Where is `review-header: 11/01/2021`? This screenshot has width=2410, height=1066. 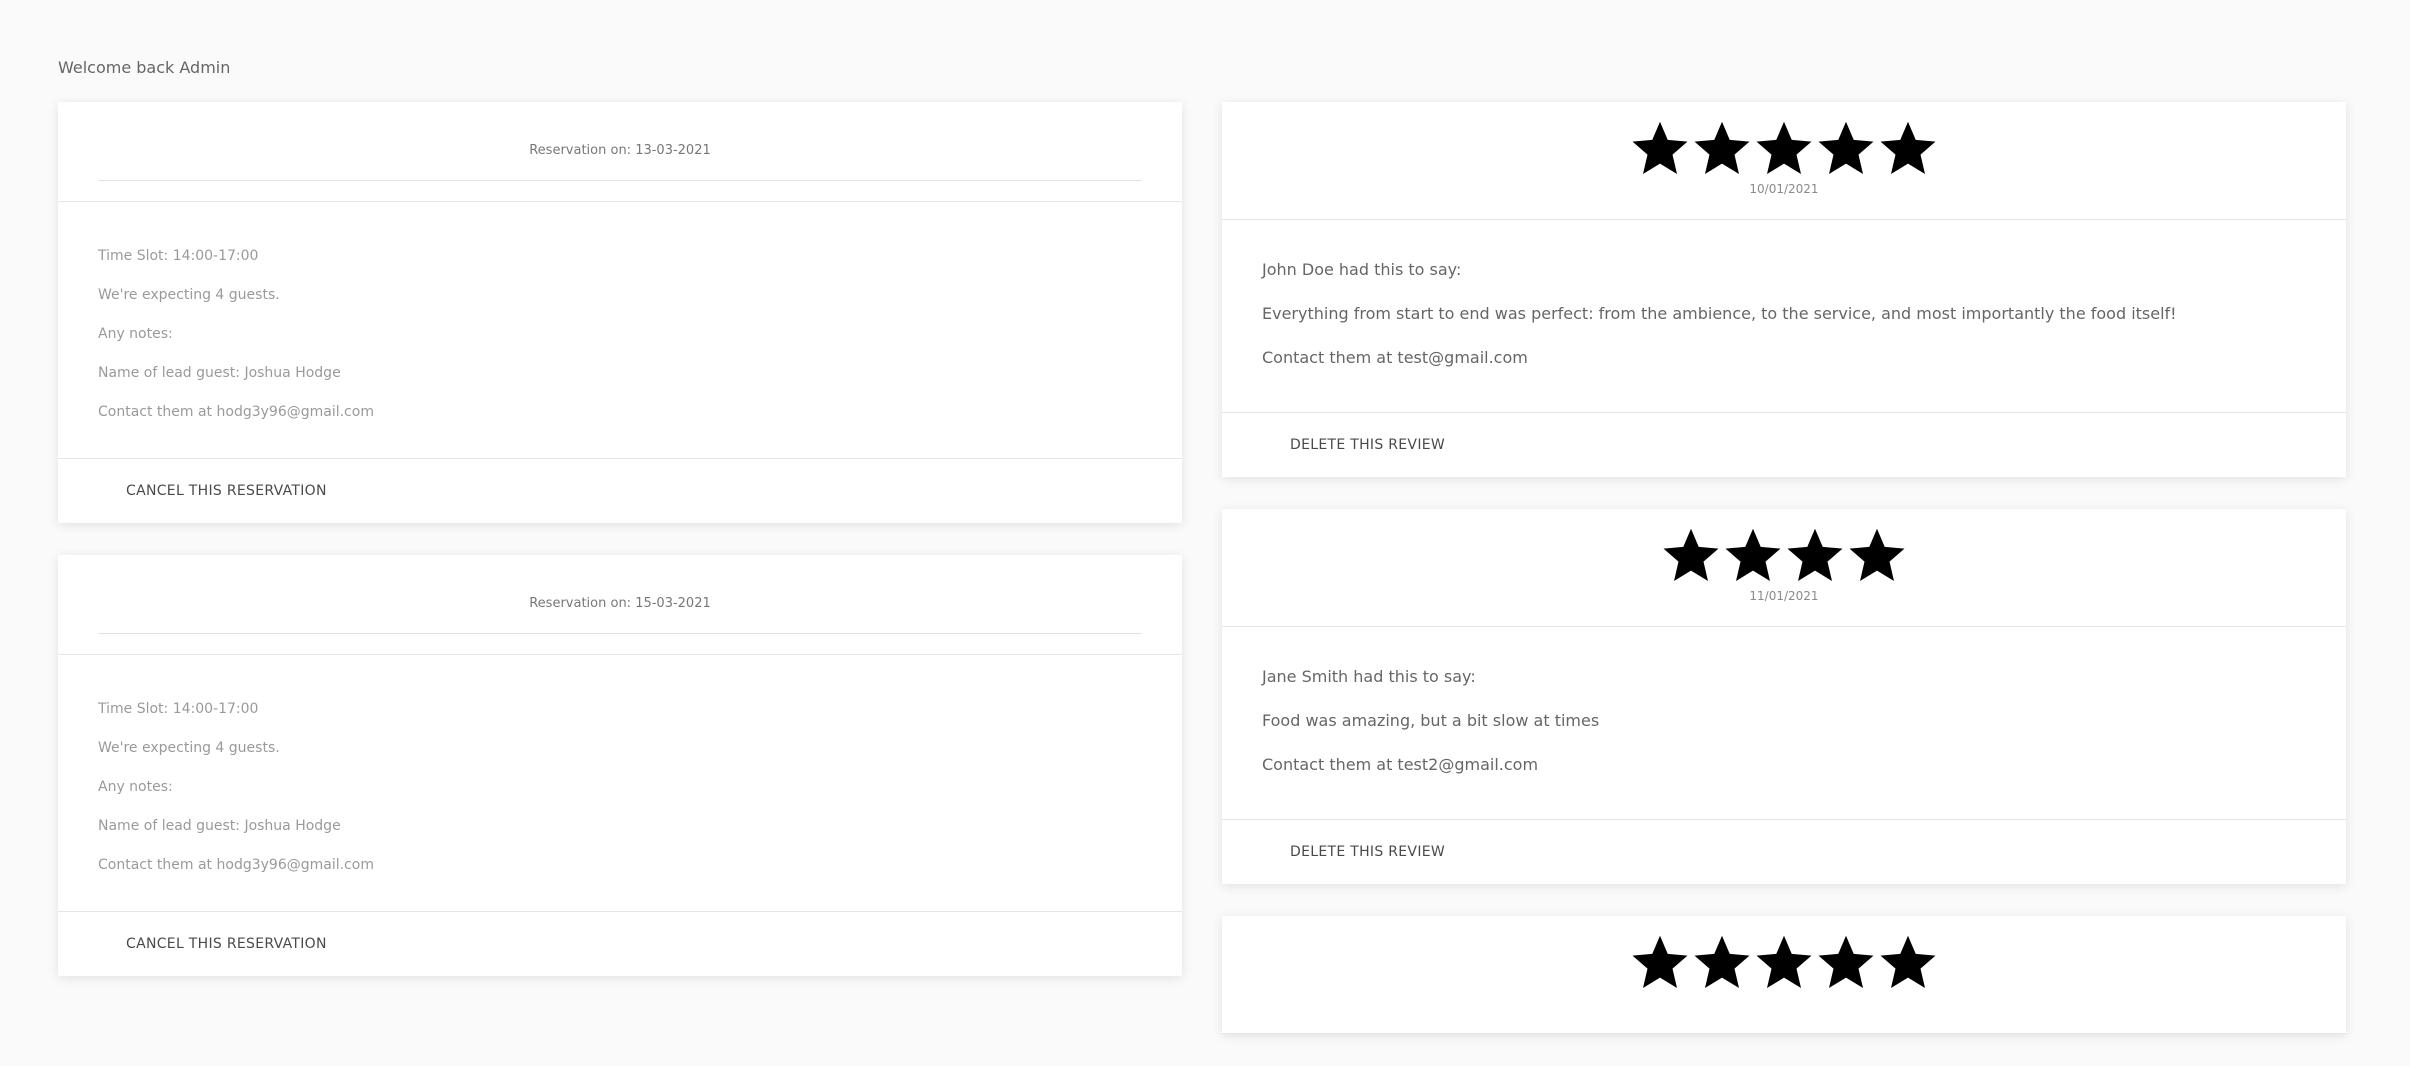
review-header: 11/01/2021 is located at coordinates (1784, 568).